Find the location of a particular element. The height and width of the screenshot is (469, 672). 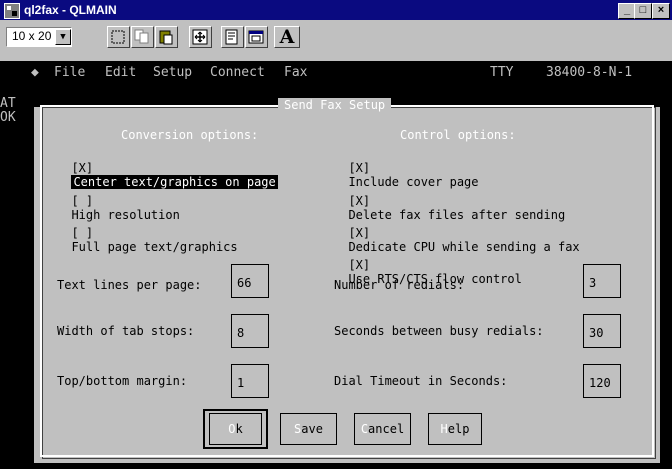

menu-edit: Edit is located at coordinates (120, 72).